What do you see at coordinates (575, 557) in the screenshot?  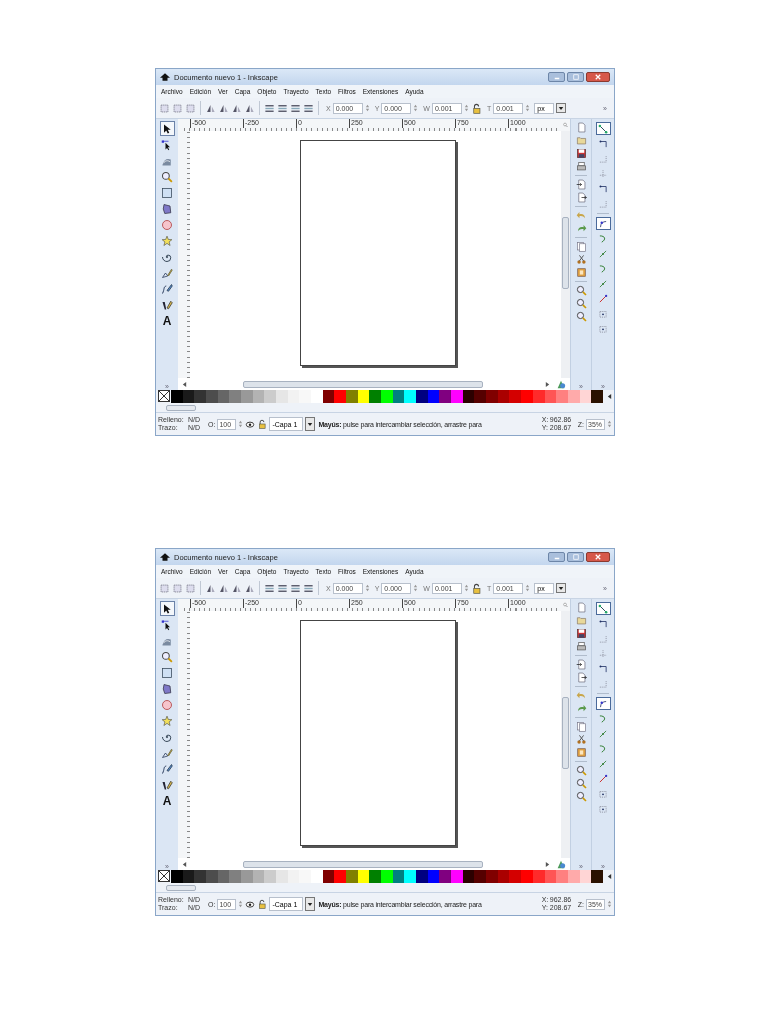 I see `maximize-button` at bounding box center [575, 557].